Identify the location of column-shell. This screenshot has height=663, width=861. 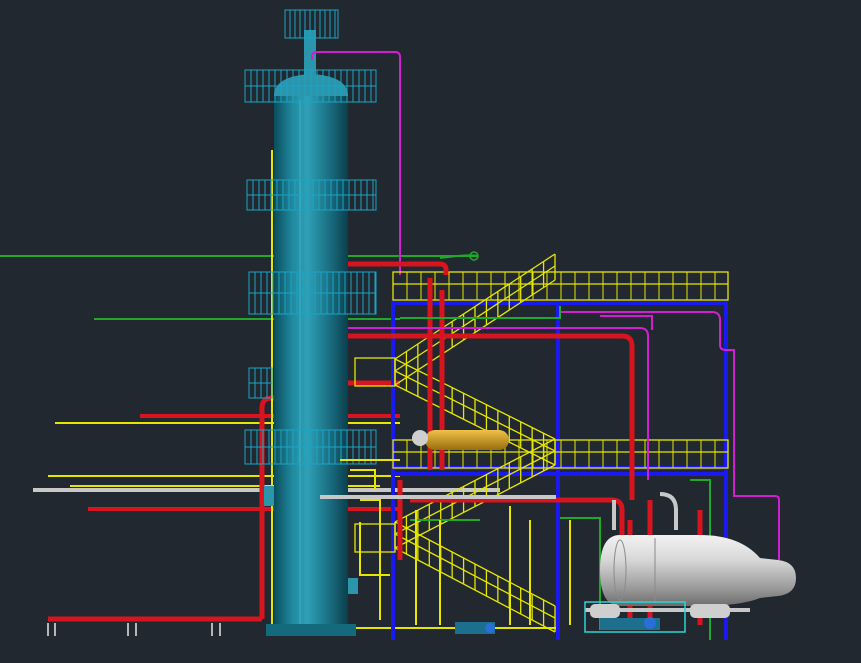
(311, 362).